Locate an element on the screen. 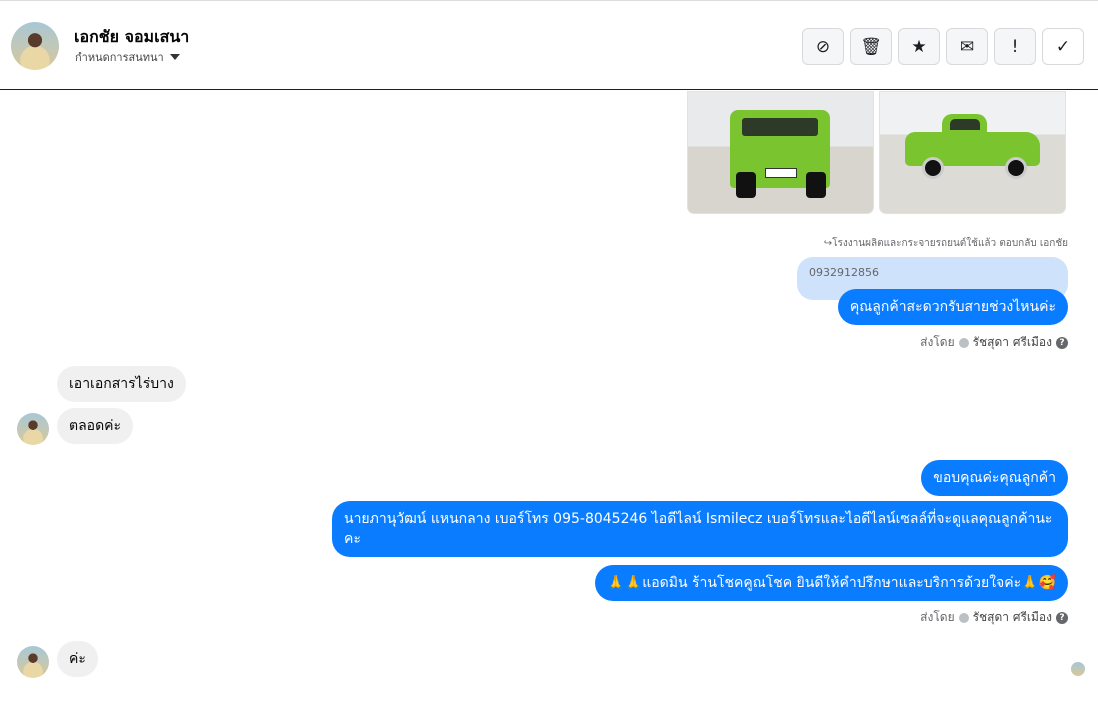 The height and width of the screenshot is (711, 1098). car-photo-side is located at coordinates (972, 152).